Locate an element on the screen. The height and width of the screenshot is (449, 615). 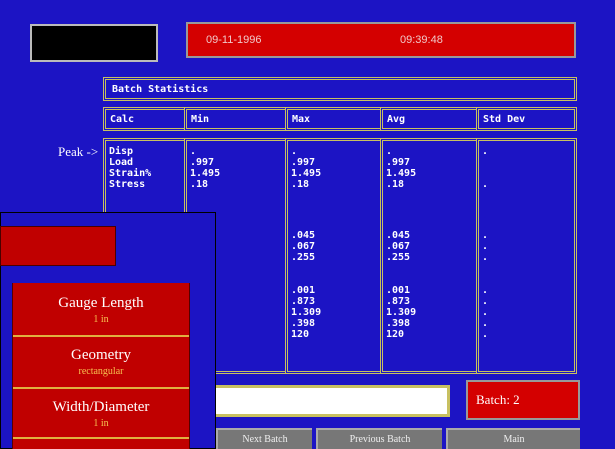
avg-cell: .001 is located at coordinates (398, 290).